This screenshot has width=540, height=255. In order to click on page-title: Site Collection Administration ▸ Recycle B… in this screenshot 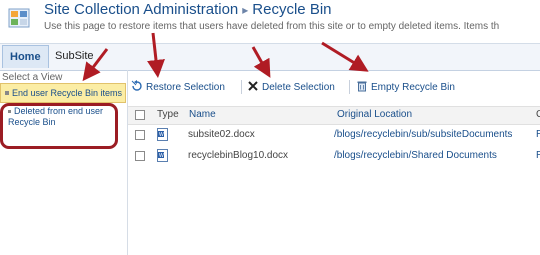, I will do `click(188, 10)`.